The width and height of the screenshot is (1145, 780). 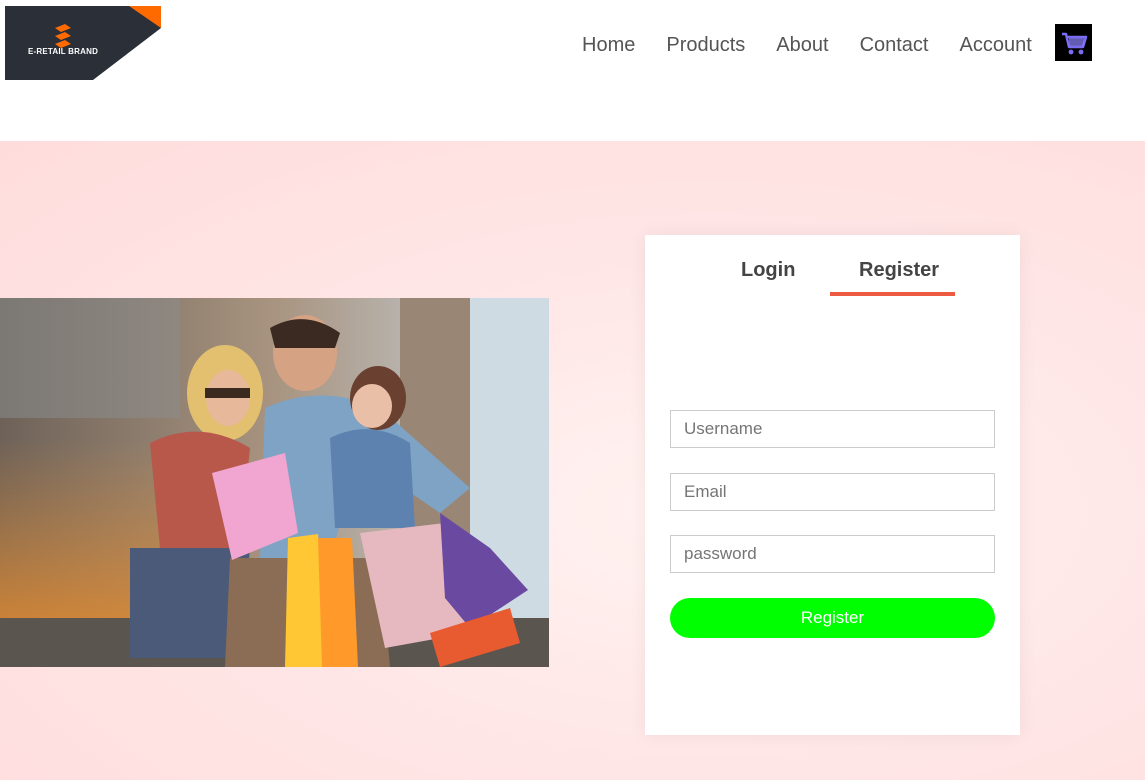 What do you see at coordinates (899, 270) in the screenshot?
I see `tab-register: Register` at bounding box center [899, 270].